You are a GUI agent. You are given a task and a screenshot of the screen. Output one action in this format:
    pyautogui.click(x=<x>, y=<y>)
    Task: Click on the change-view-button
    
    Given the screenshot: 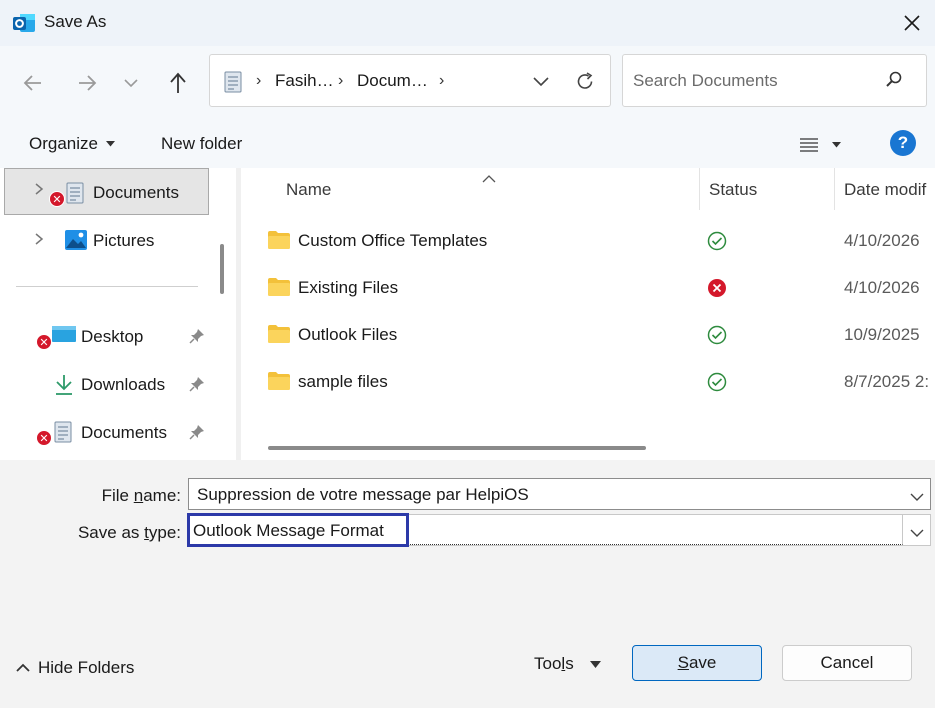 What is the action you would take?
    pyautogui.click(x=820, y=145)
    